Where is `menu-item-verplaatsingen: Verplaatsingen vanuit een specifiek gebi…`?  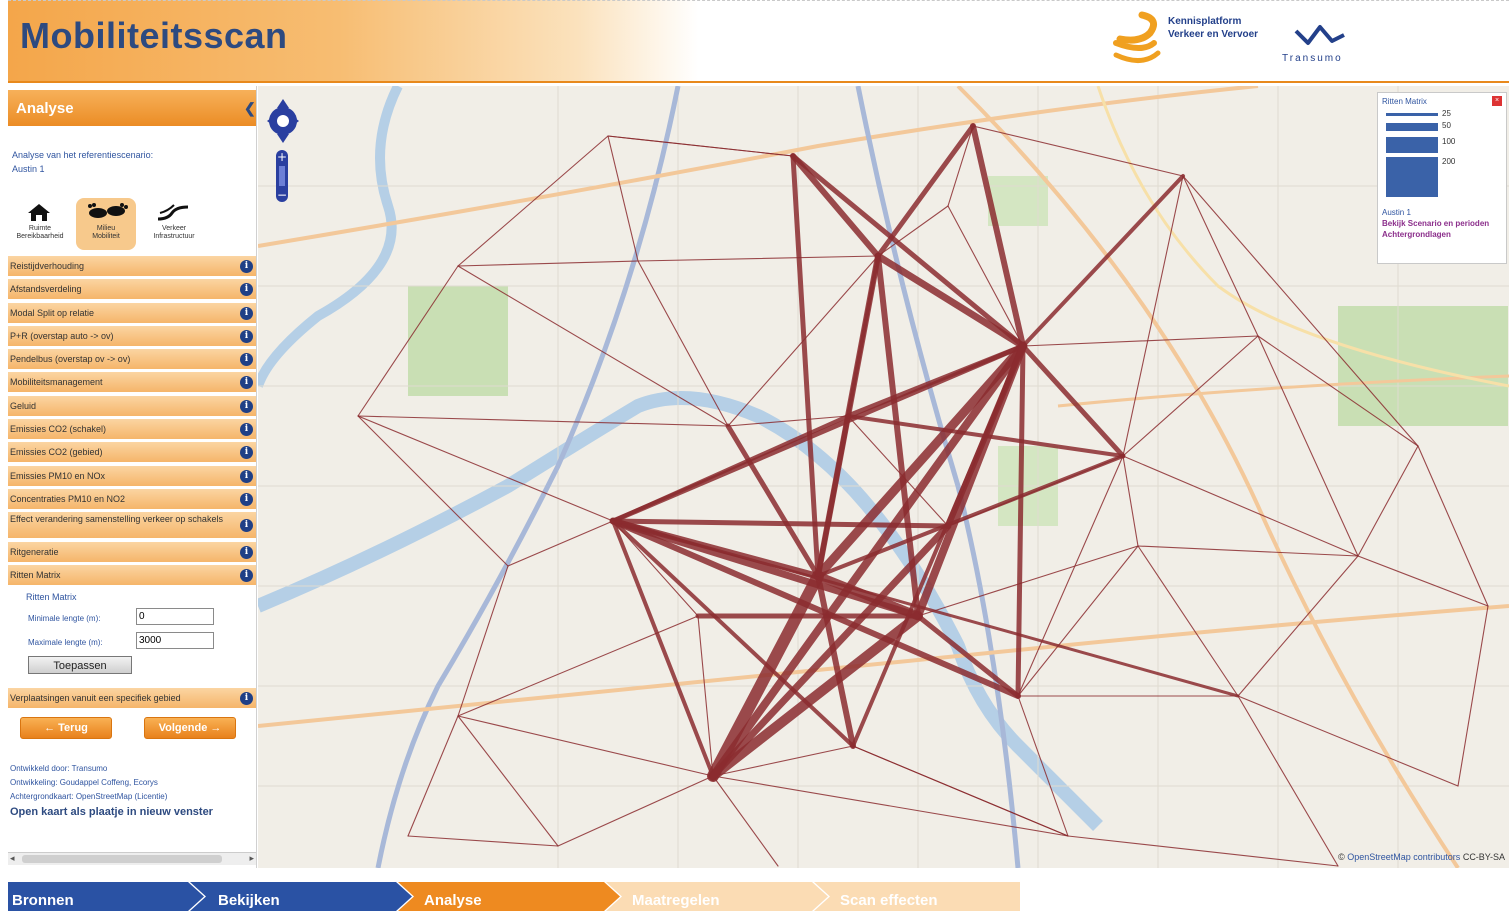 menu-item-verplaatsingen: Verplaatsingen vanuit een specifiek gebi… is located at coordinates (132, 698).